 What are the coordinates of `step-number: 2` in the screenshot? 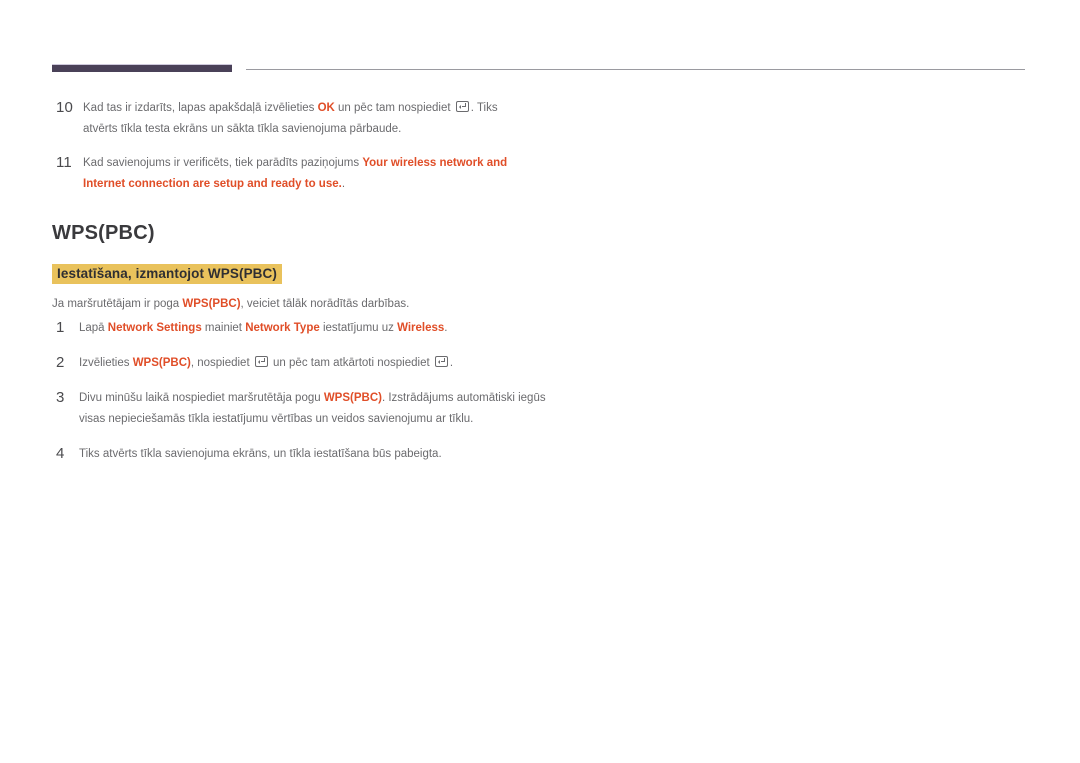 It's located at (60, 362).